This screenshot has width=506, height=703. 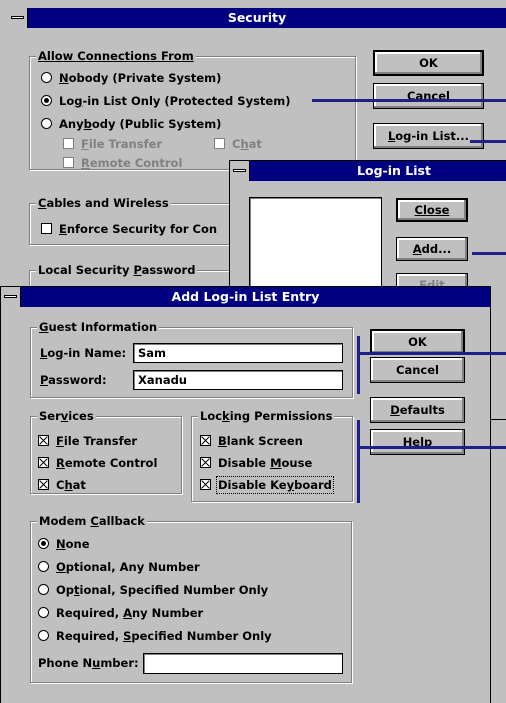 I want to click on radio-callback-optional-specified: Optional, Specified Number Only, so click(x=153, y=590).